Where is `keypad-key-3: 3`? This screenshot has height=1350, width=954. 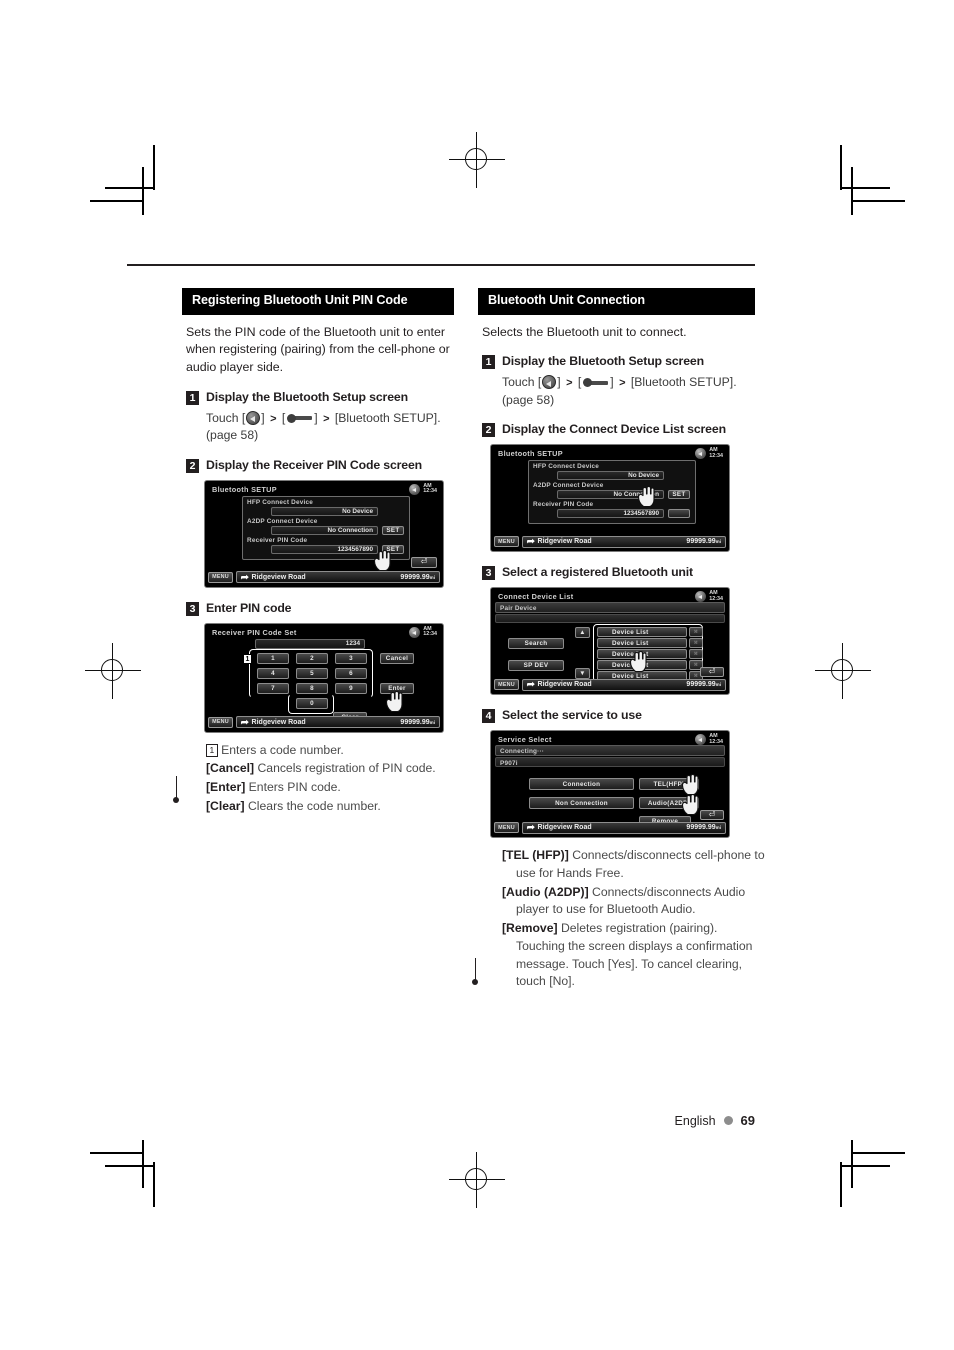 keypad-key-3: 3 is located at coordinates (351, 658).